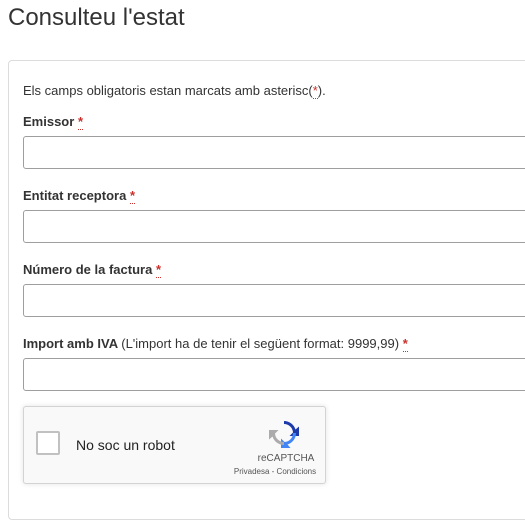 This screenshot has width=525, height=520. I want to click on numero-factura-label: Número de la factura *, so click(92, 270).